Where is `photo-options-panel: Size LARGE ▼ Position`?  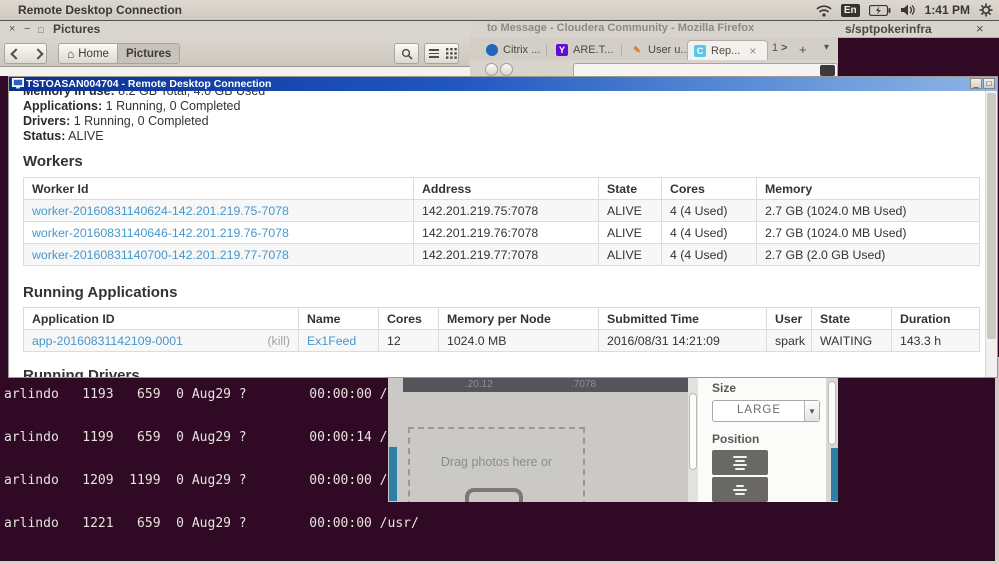
photo-options-panel: Size LARGE ▼ Position is located at coordinates (762, 440).